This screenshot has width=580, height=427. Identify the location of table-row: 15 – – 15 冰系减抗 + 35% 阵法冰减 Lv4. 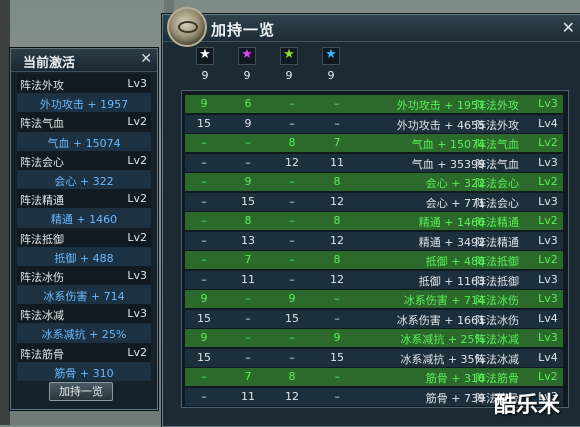
(374, 357).